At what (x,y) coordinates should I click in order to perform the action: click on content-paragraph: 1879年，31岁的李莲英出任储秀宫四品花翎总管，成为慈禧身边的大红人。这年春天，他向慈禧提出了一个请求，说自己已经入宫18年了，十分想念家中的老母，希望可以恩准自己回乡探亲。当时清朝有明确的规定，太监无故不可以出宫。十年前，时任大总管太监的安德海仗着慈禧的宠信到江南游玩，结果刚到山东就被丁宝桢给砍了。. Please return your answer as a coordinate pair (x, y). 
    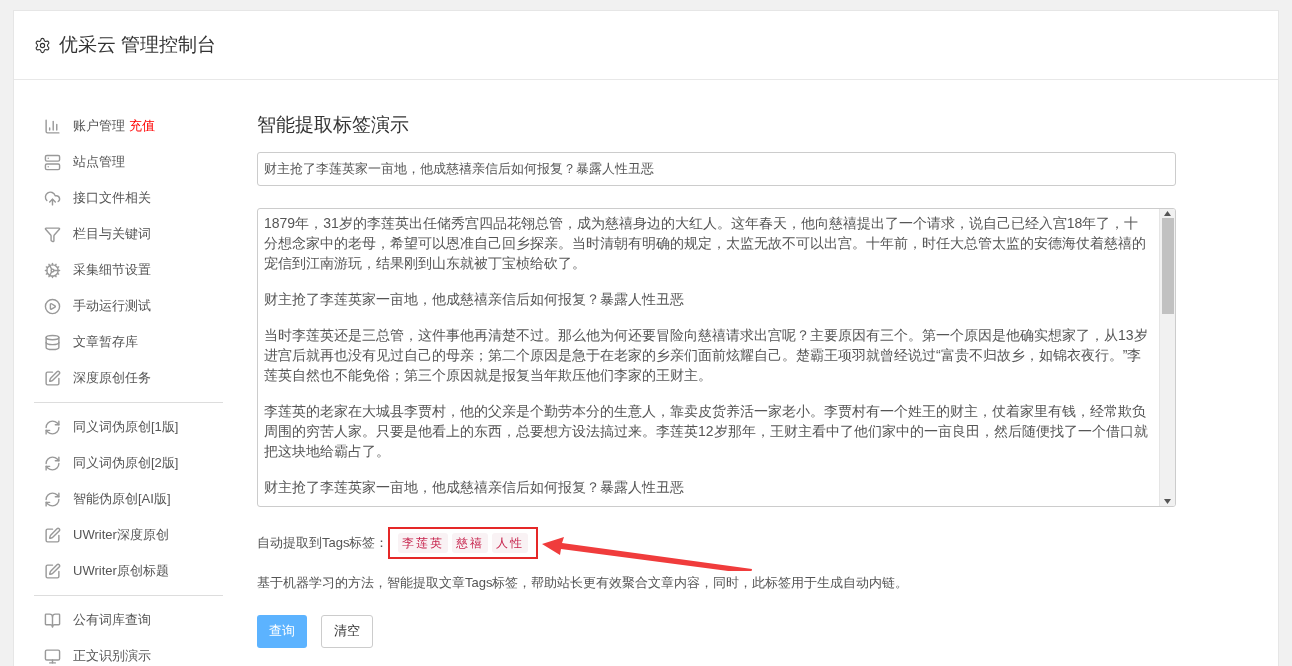
    Looking at the image, I should click on (705, 243).